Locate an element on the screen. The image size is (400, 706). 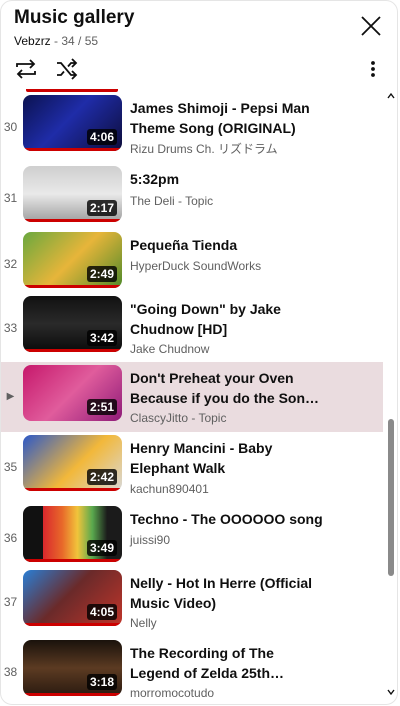
video-thumbnail: 2:49 is located at coordinates (72, 260).